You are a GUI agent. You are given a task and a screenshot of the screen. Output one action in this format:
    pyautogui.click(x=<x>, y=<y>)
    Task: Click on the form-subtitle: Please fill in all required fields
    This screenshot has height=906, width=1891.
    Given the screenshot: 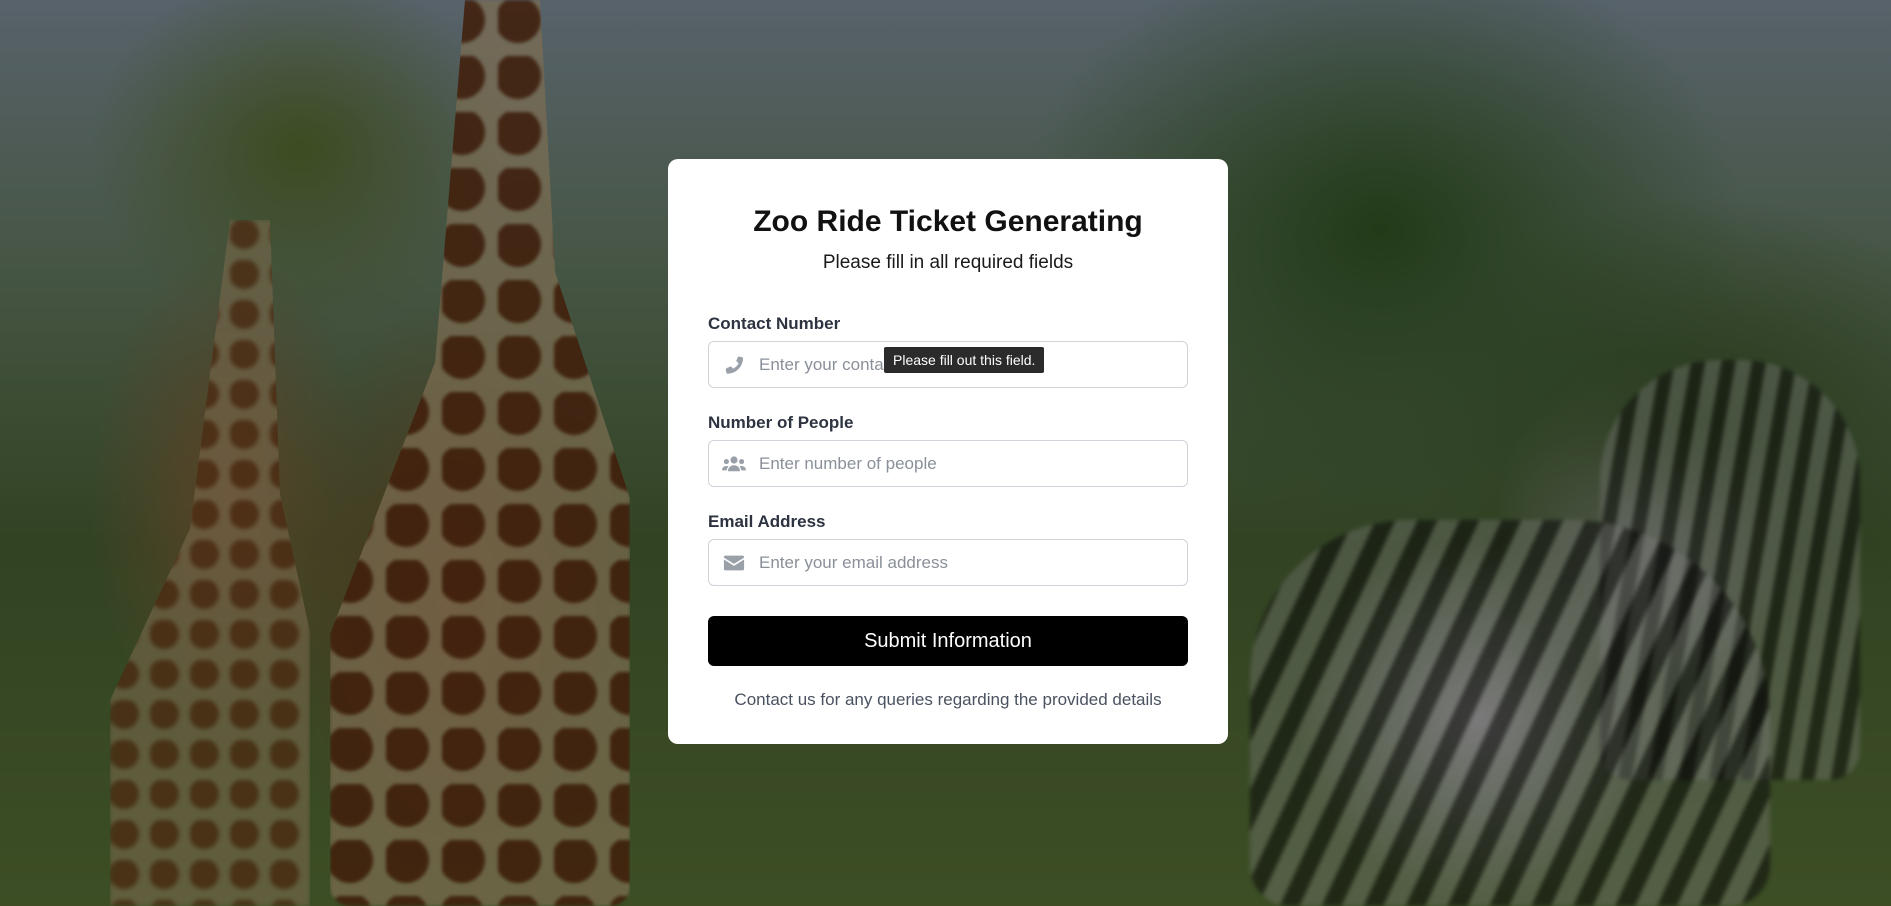 What is the action you would take?
    pyautogui.click(x=948, y=262)
    